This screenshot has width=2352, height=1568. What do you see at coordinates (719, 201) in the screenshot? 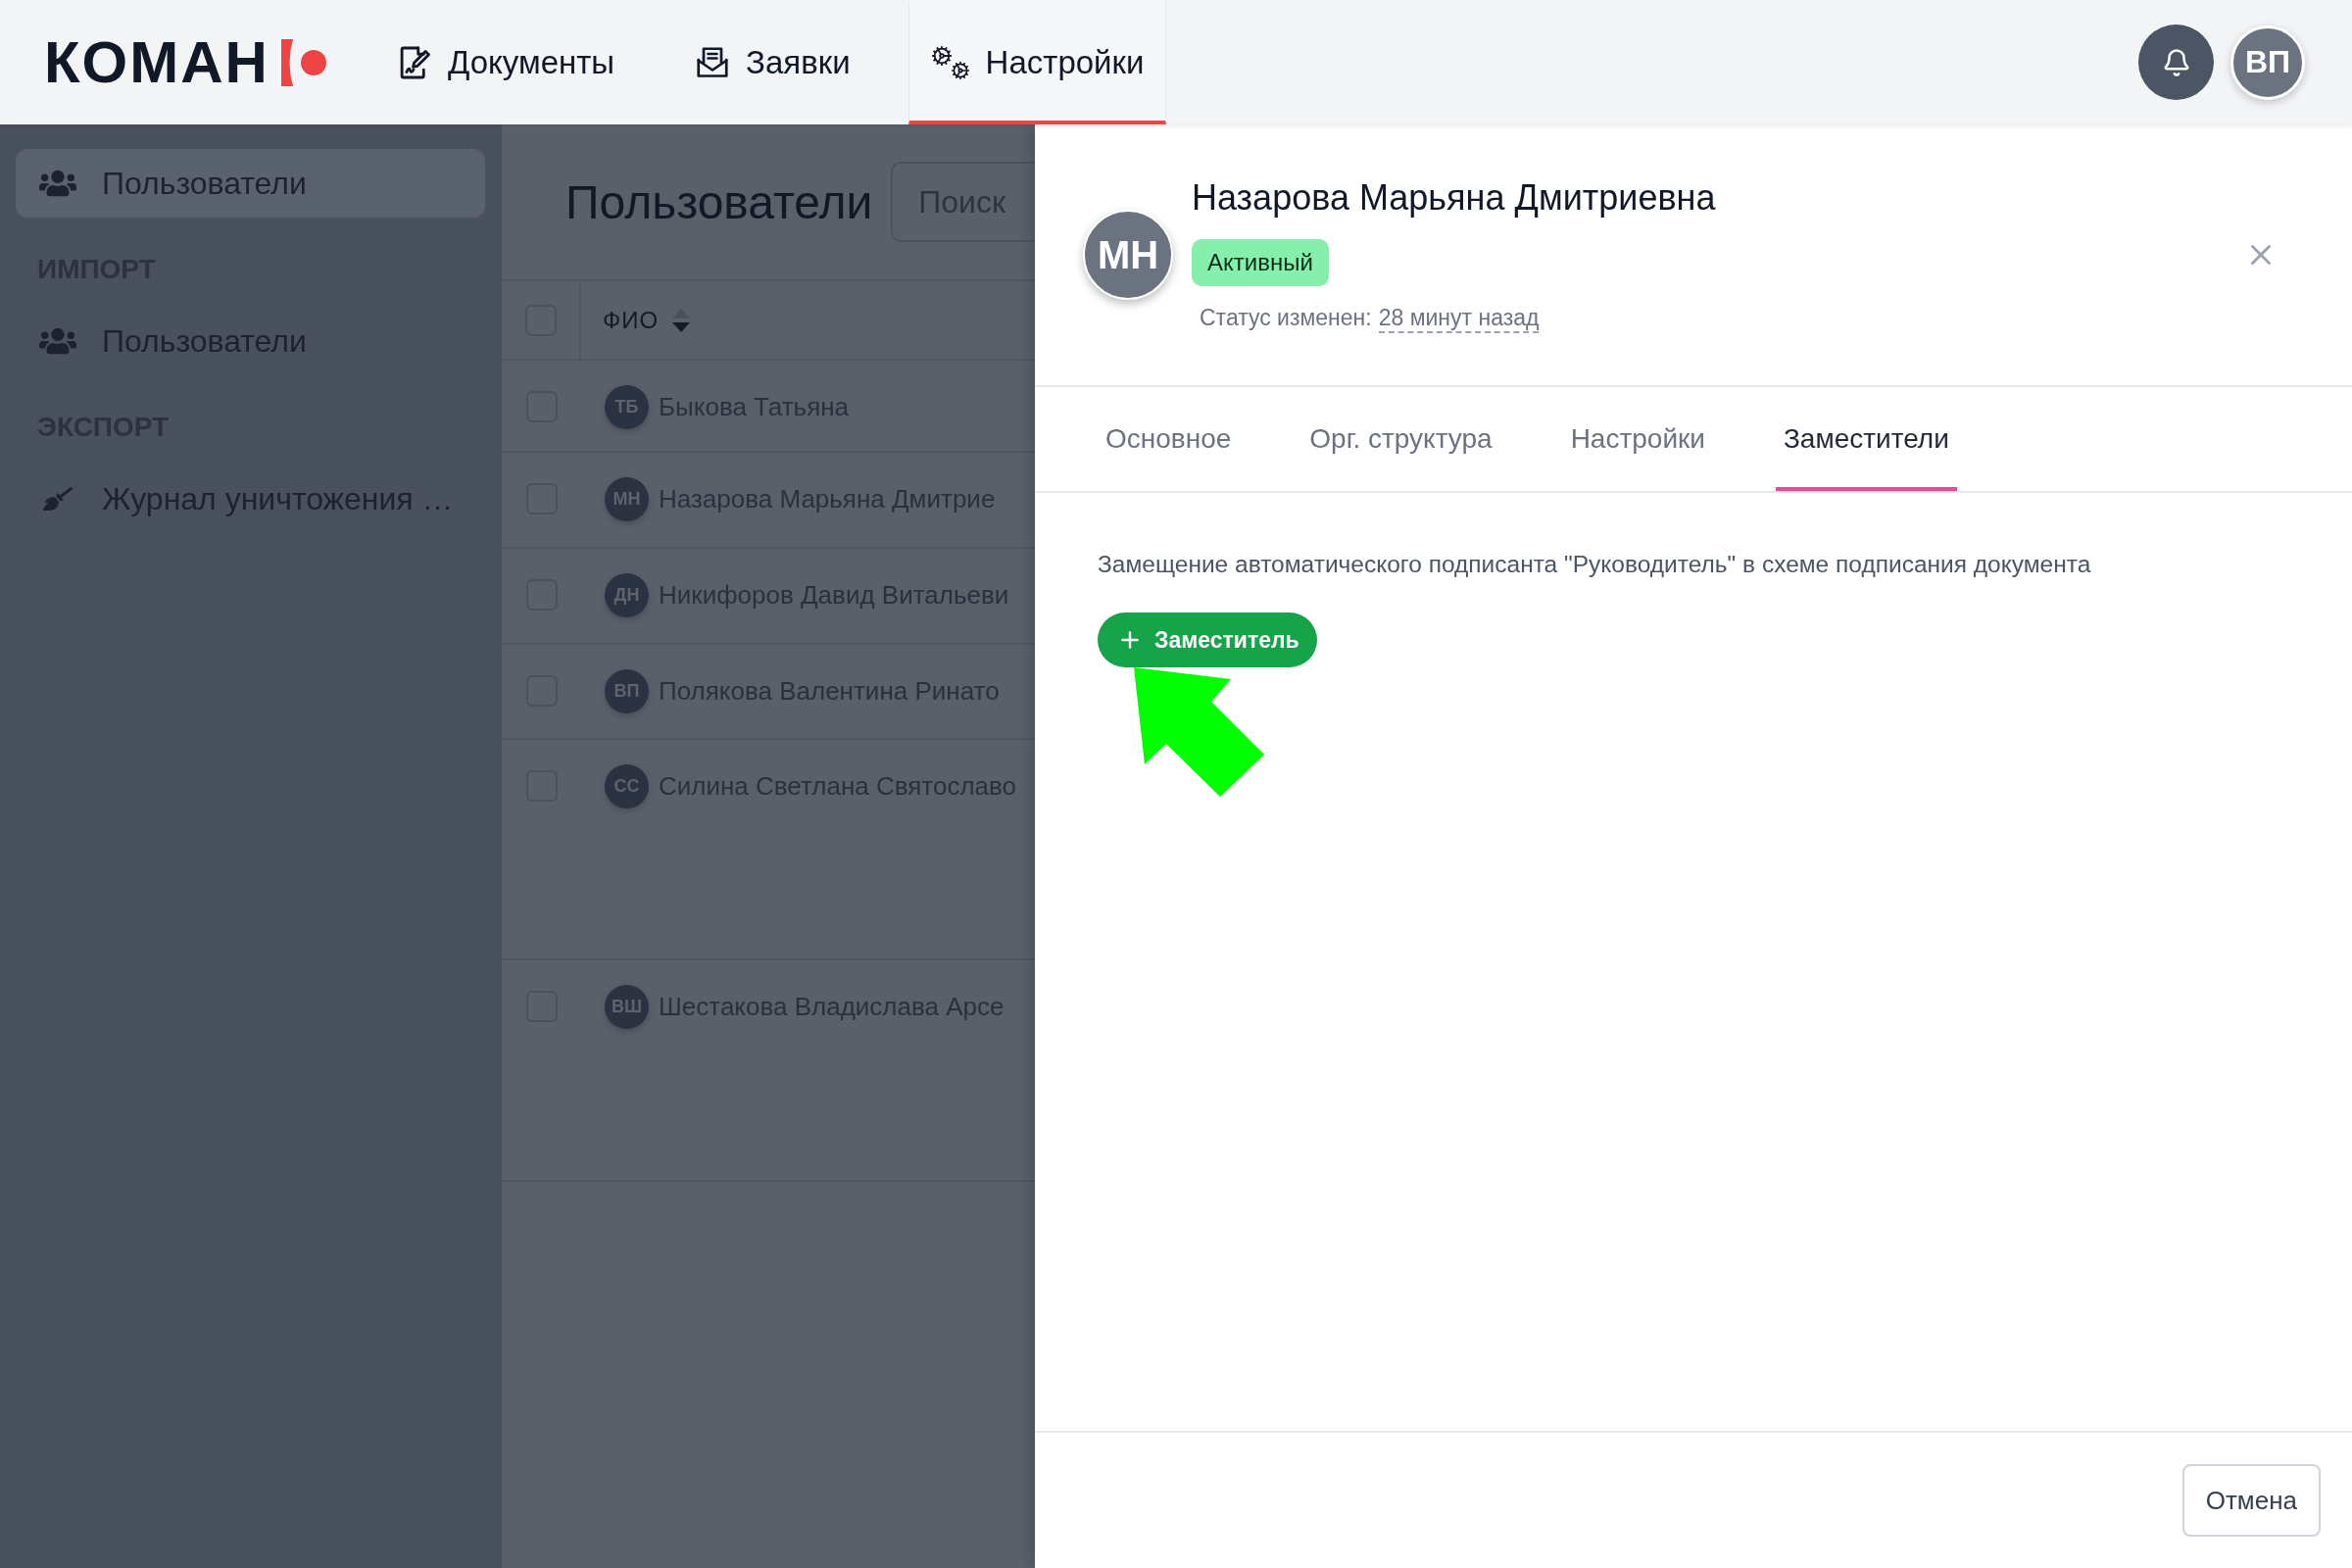
I see `page-title: Пользователи` at bounding box center [719, 201].